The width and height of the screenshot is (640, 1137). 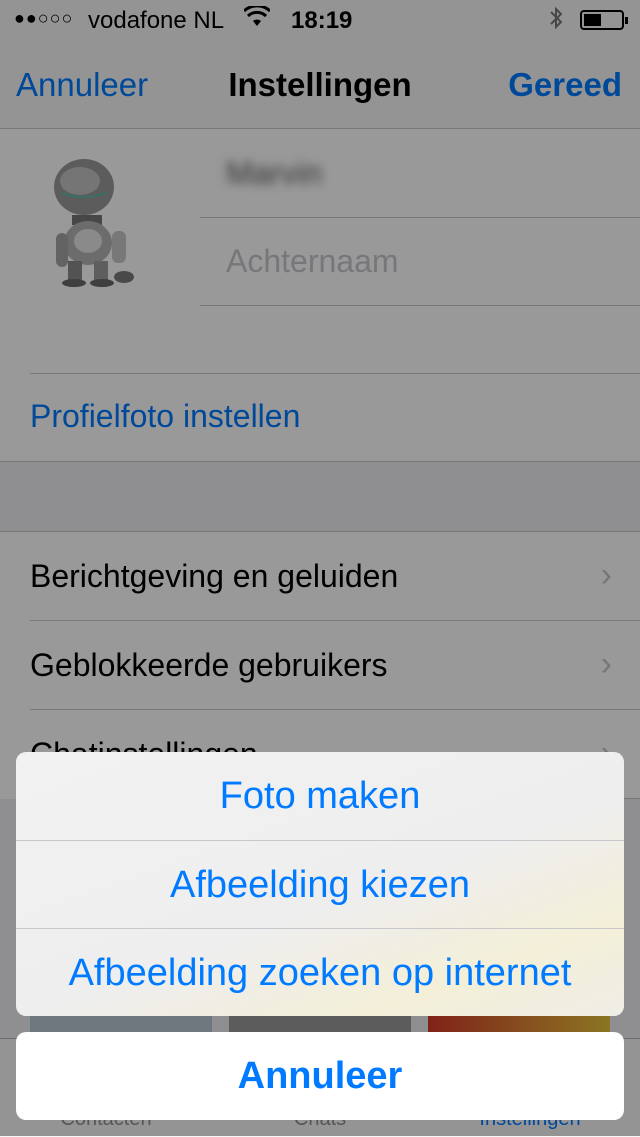 I want to click on take-photo-button: Foto maken, so click(x=320, y=796).